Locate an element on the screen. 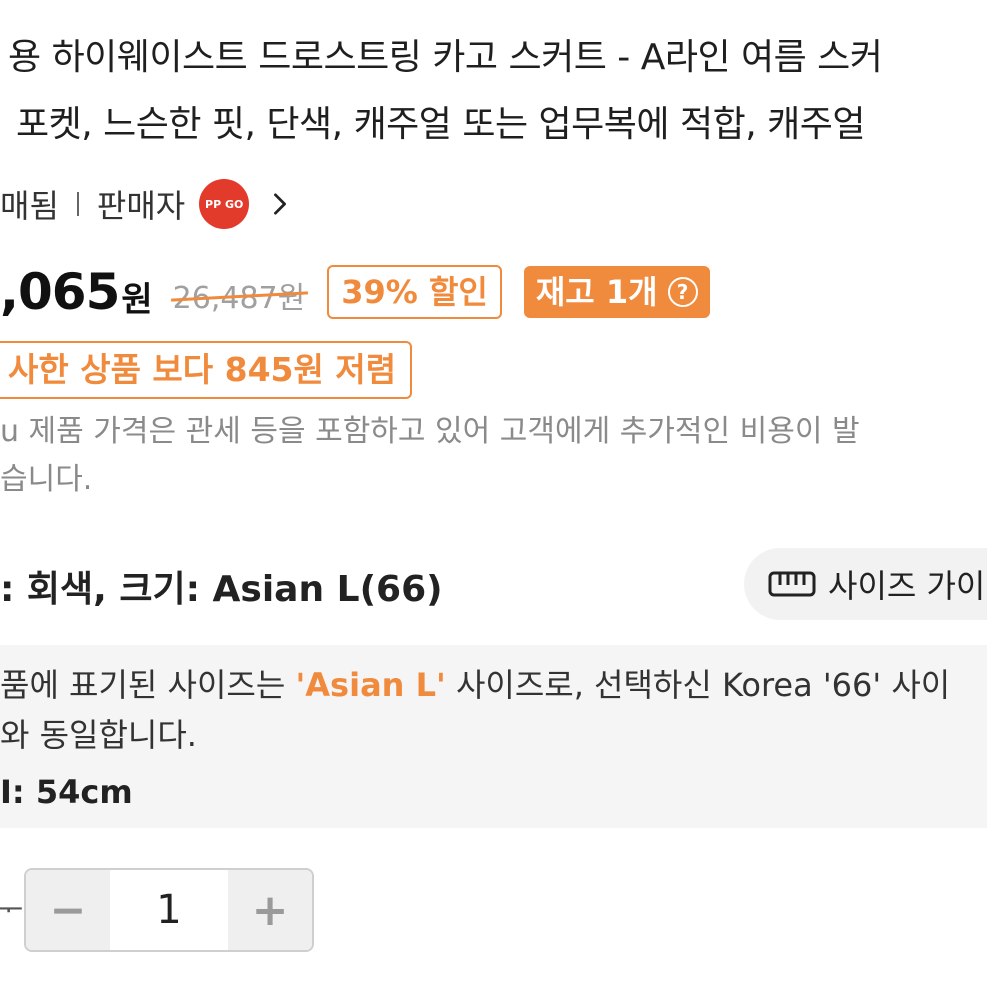  price-notice-line-1: u 제품 가격은 관세 등을 포함하고 있어 고객에게 추가적인 비용이 발 is located at coordinates (430, 431).